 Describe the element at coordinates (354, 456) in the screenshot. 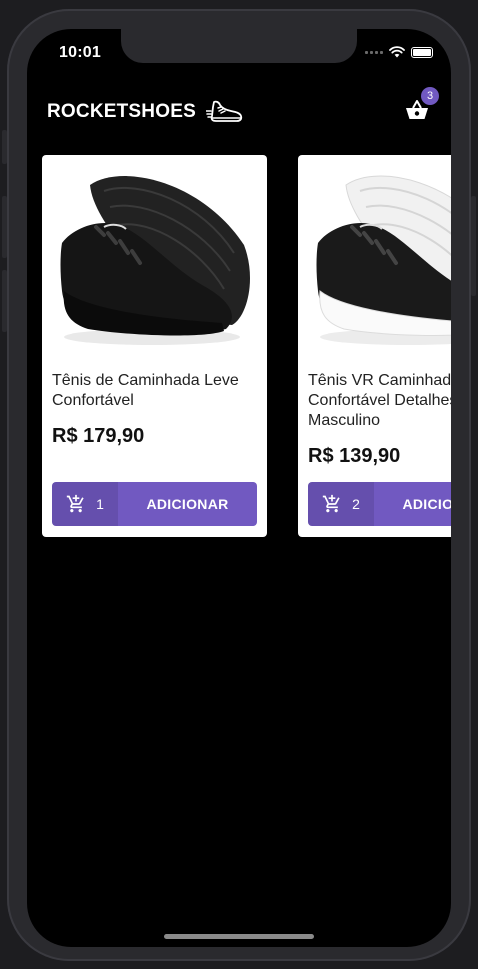

I see `product-price: R$ 139,90` at that location.